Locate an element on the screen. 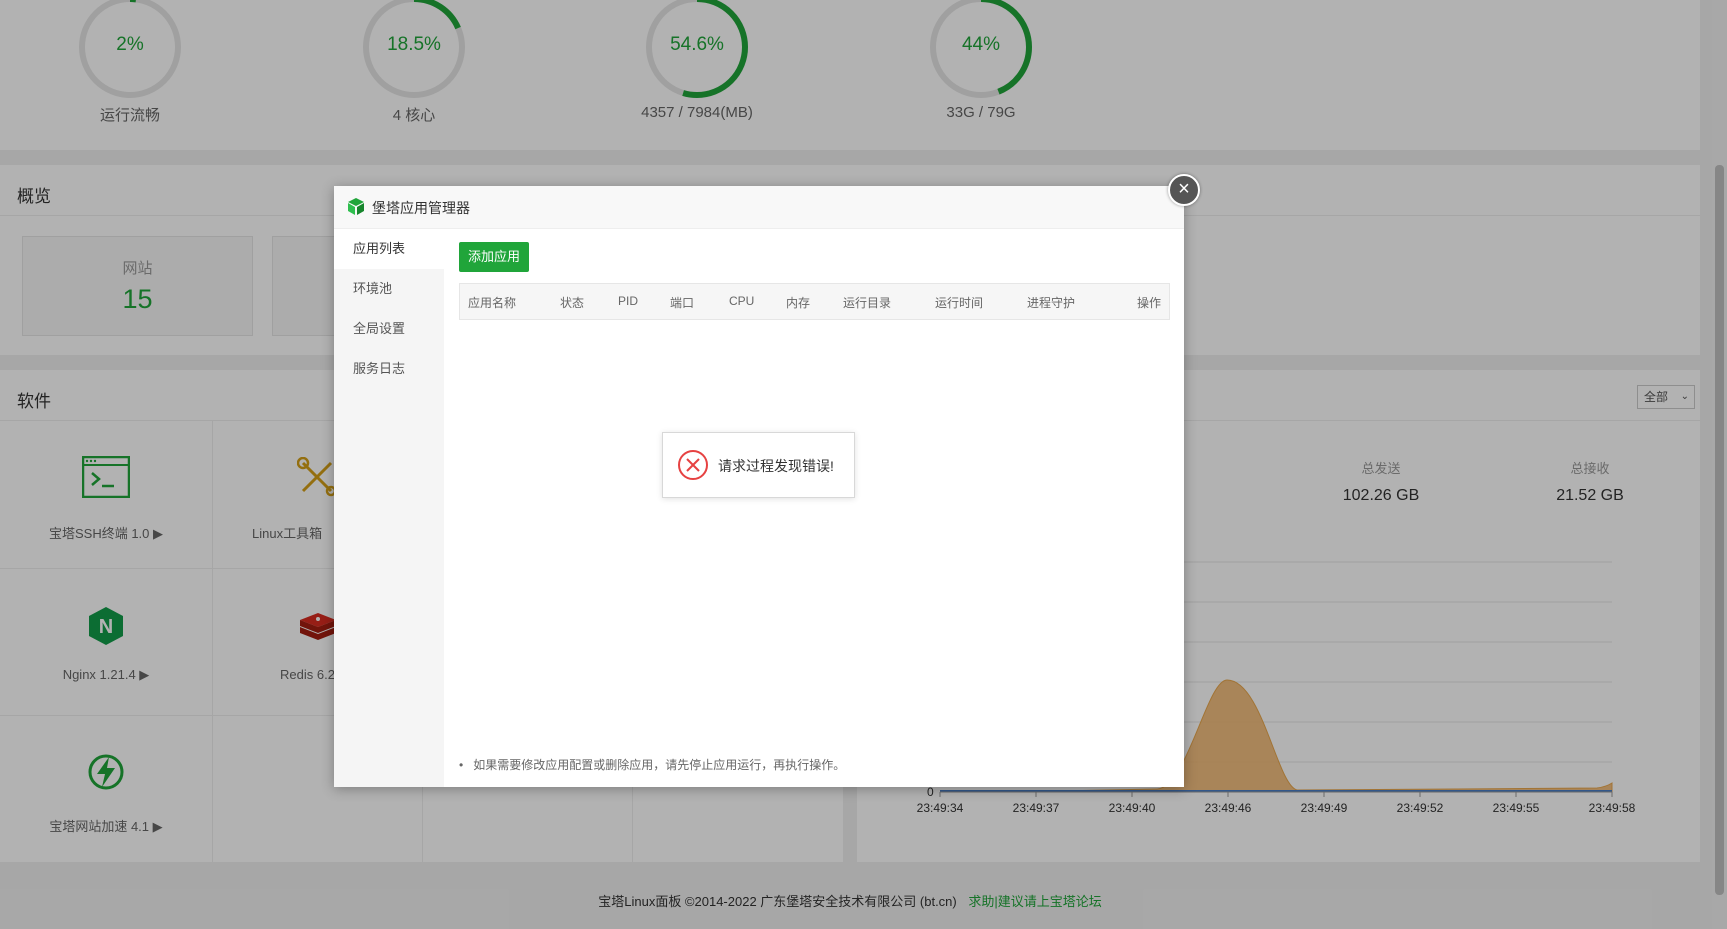 This screenshot has height=929, width=1727. error-toast: 请求过程发现错误! is located at coordinates (758, 465).